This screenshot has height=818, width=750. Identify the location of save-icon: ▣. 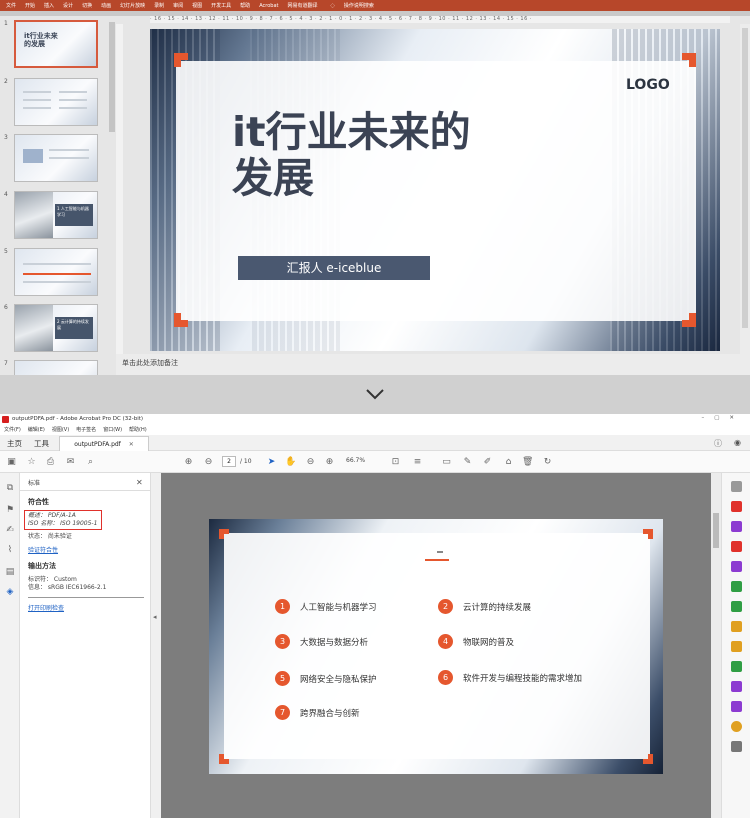
(11, 462).